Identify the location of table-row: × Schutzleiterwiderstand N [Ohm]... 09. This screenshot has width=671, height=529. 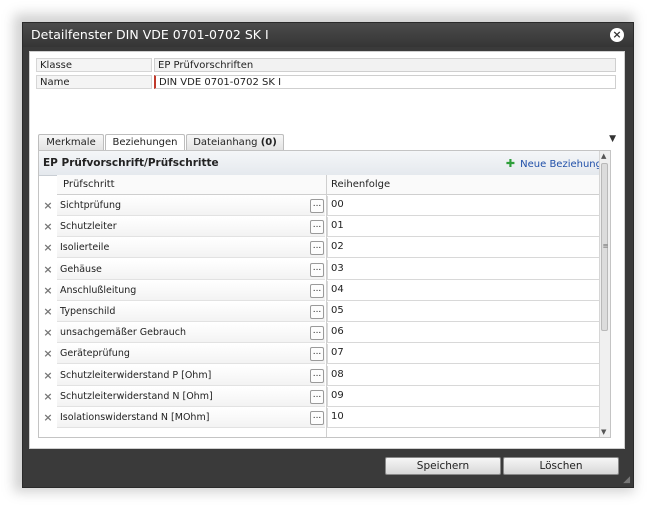
(321, 397).